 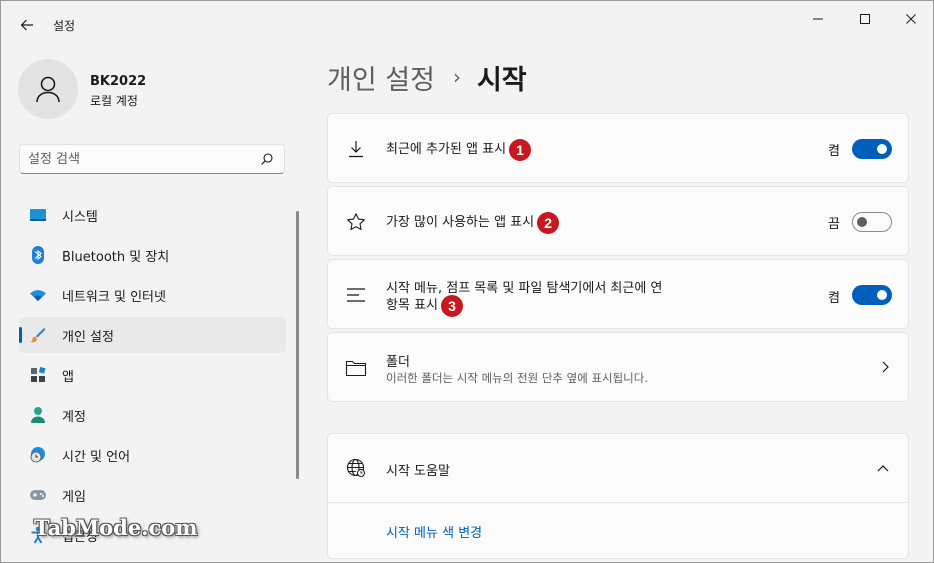 What do you see at coordinates (618, 148) in the screenshot?
I see `setting-recent-apps: 최근에 추가된 앱 표시 1 켬` at bounding box center [618, 148].